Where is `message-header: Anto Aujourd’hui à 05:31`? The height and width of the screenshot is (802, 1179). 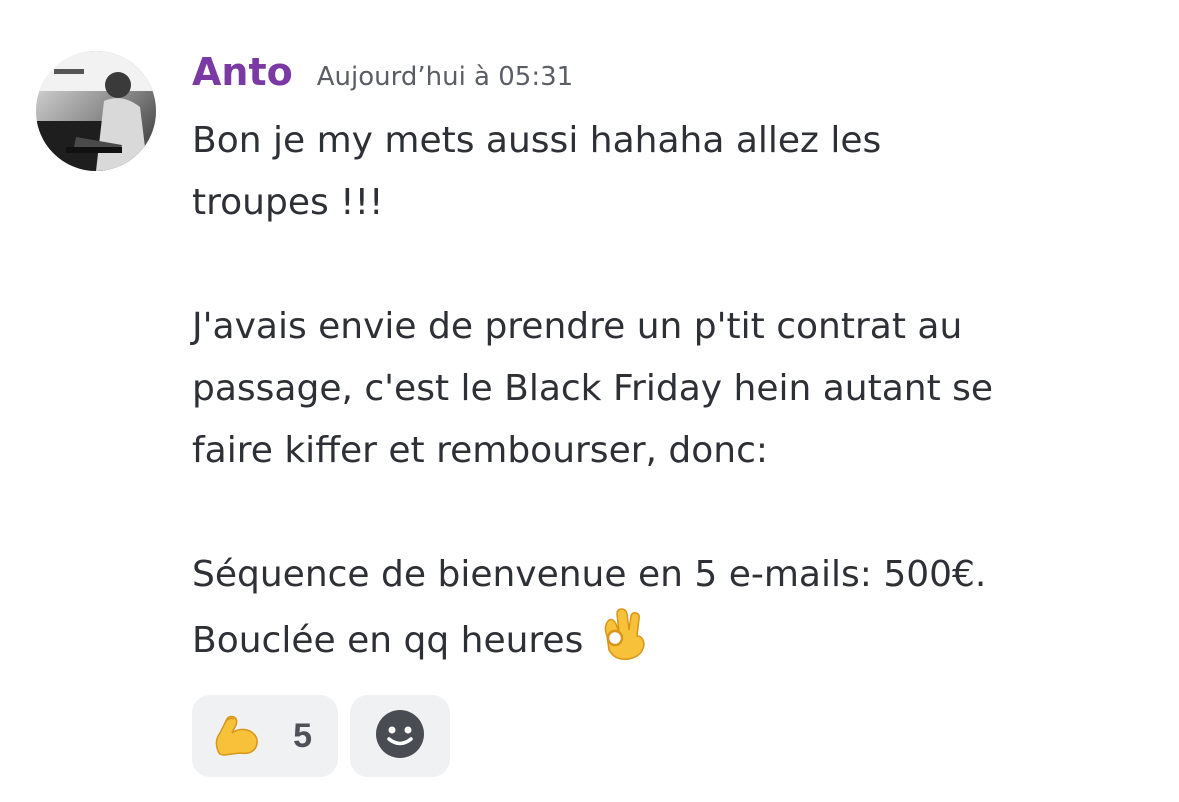
message-header: Anto Aujourd’hui à 05:31 is located at coordinates (382, 76).